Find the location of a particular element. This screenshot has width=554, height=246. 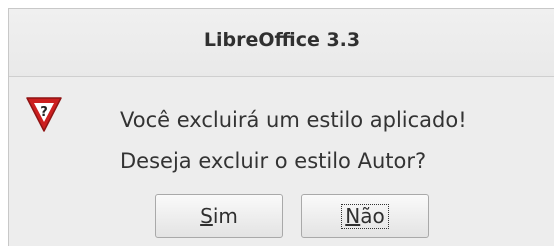

warning-question-icon: ? is located at coordinates (44, 114).